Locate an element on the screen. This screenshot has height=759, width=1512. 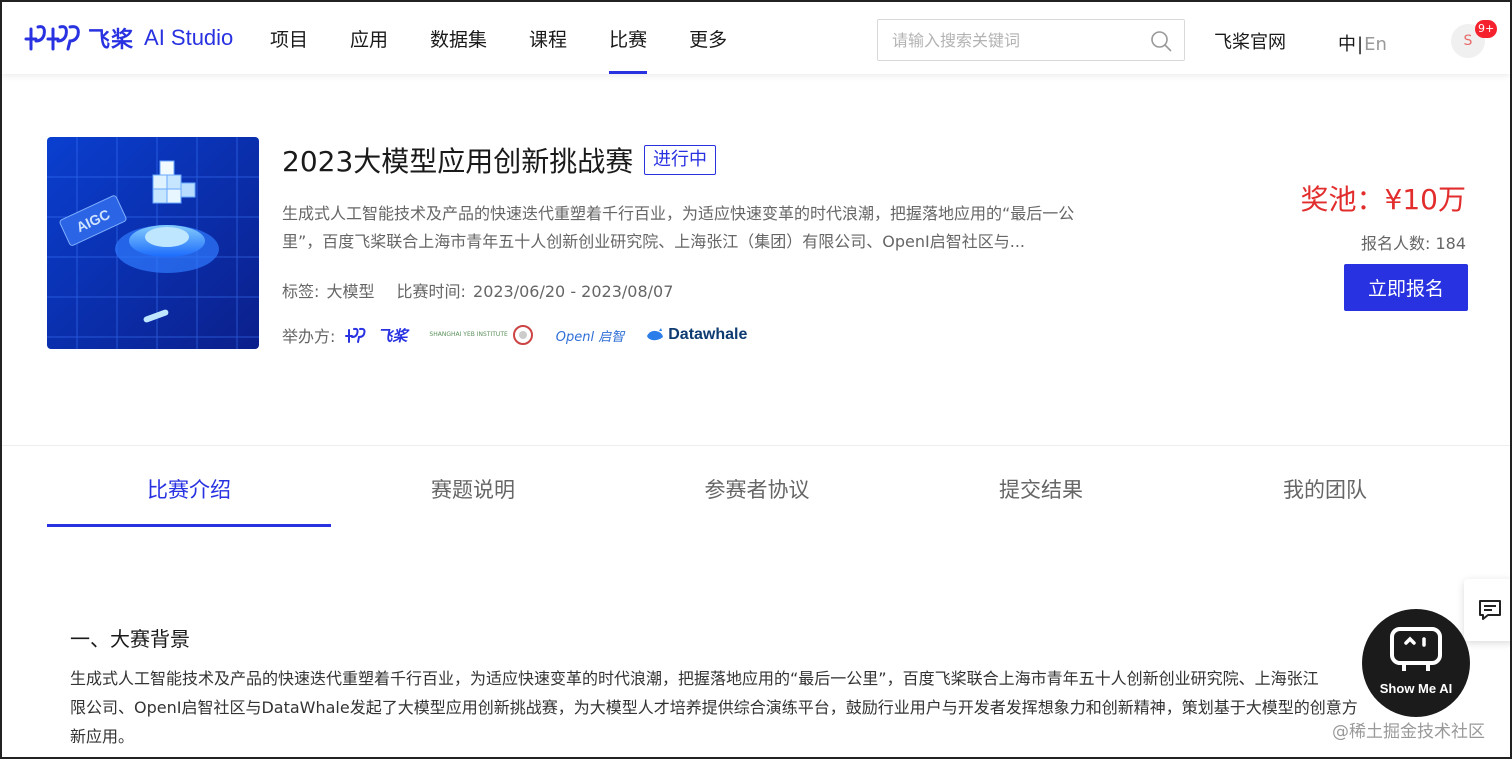
organizer-openi-logo: Openl 启智 is located at coordinates (590, 335).